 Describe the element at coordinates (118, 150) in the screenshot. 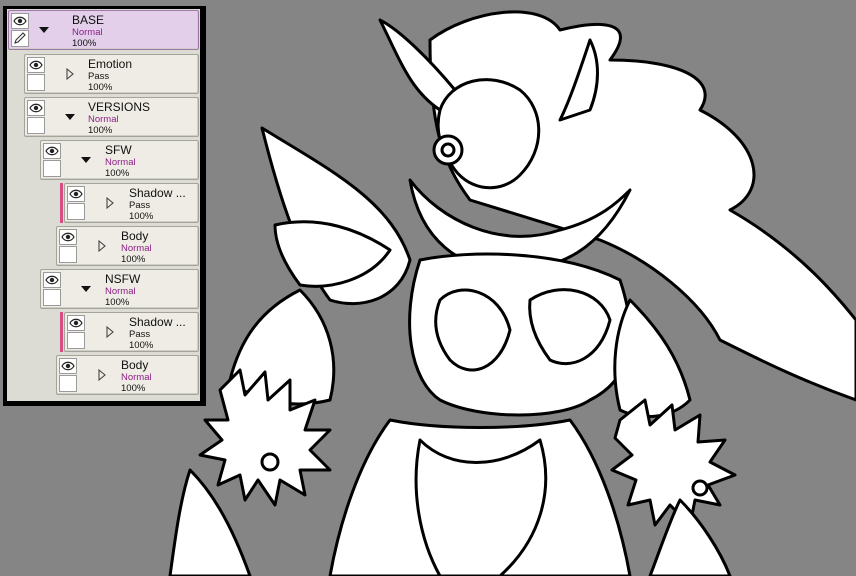

I see `layer-name: SFW` at that location.